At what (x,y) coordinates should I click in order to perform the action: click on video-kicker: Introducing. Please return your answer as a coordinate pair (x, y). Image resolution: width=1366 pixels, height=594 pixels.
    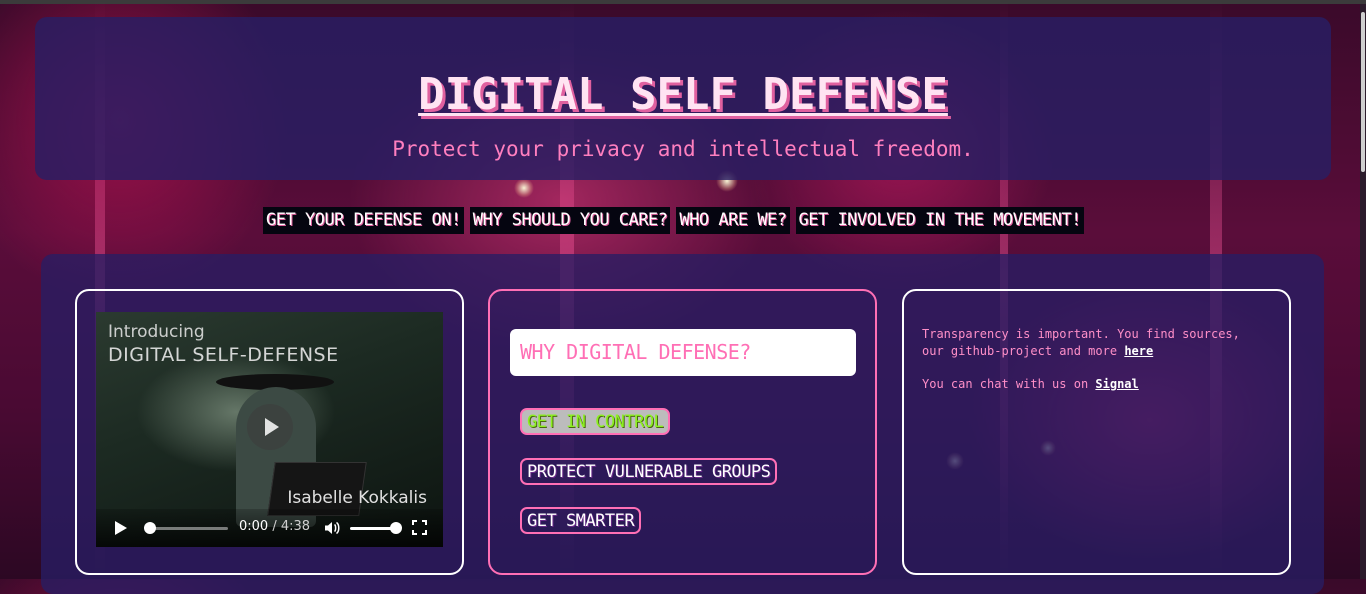
    Looking at the image, I should click on (156, 332).